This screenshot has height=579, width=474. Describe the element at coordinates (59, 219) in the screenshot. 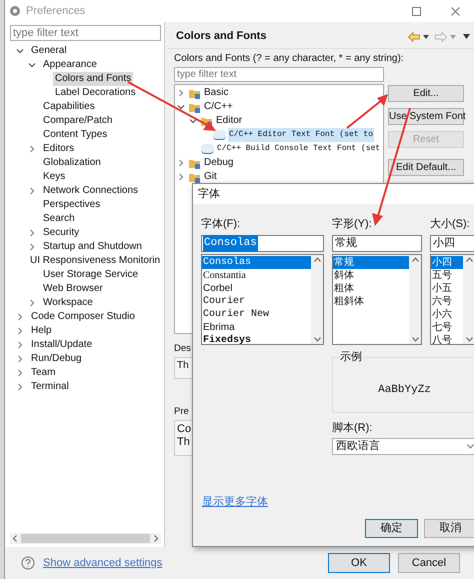

I see `tree-item: Search` at that location.